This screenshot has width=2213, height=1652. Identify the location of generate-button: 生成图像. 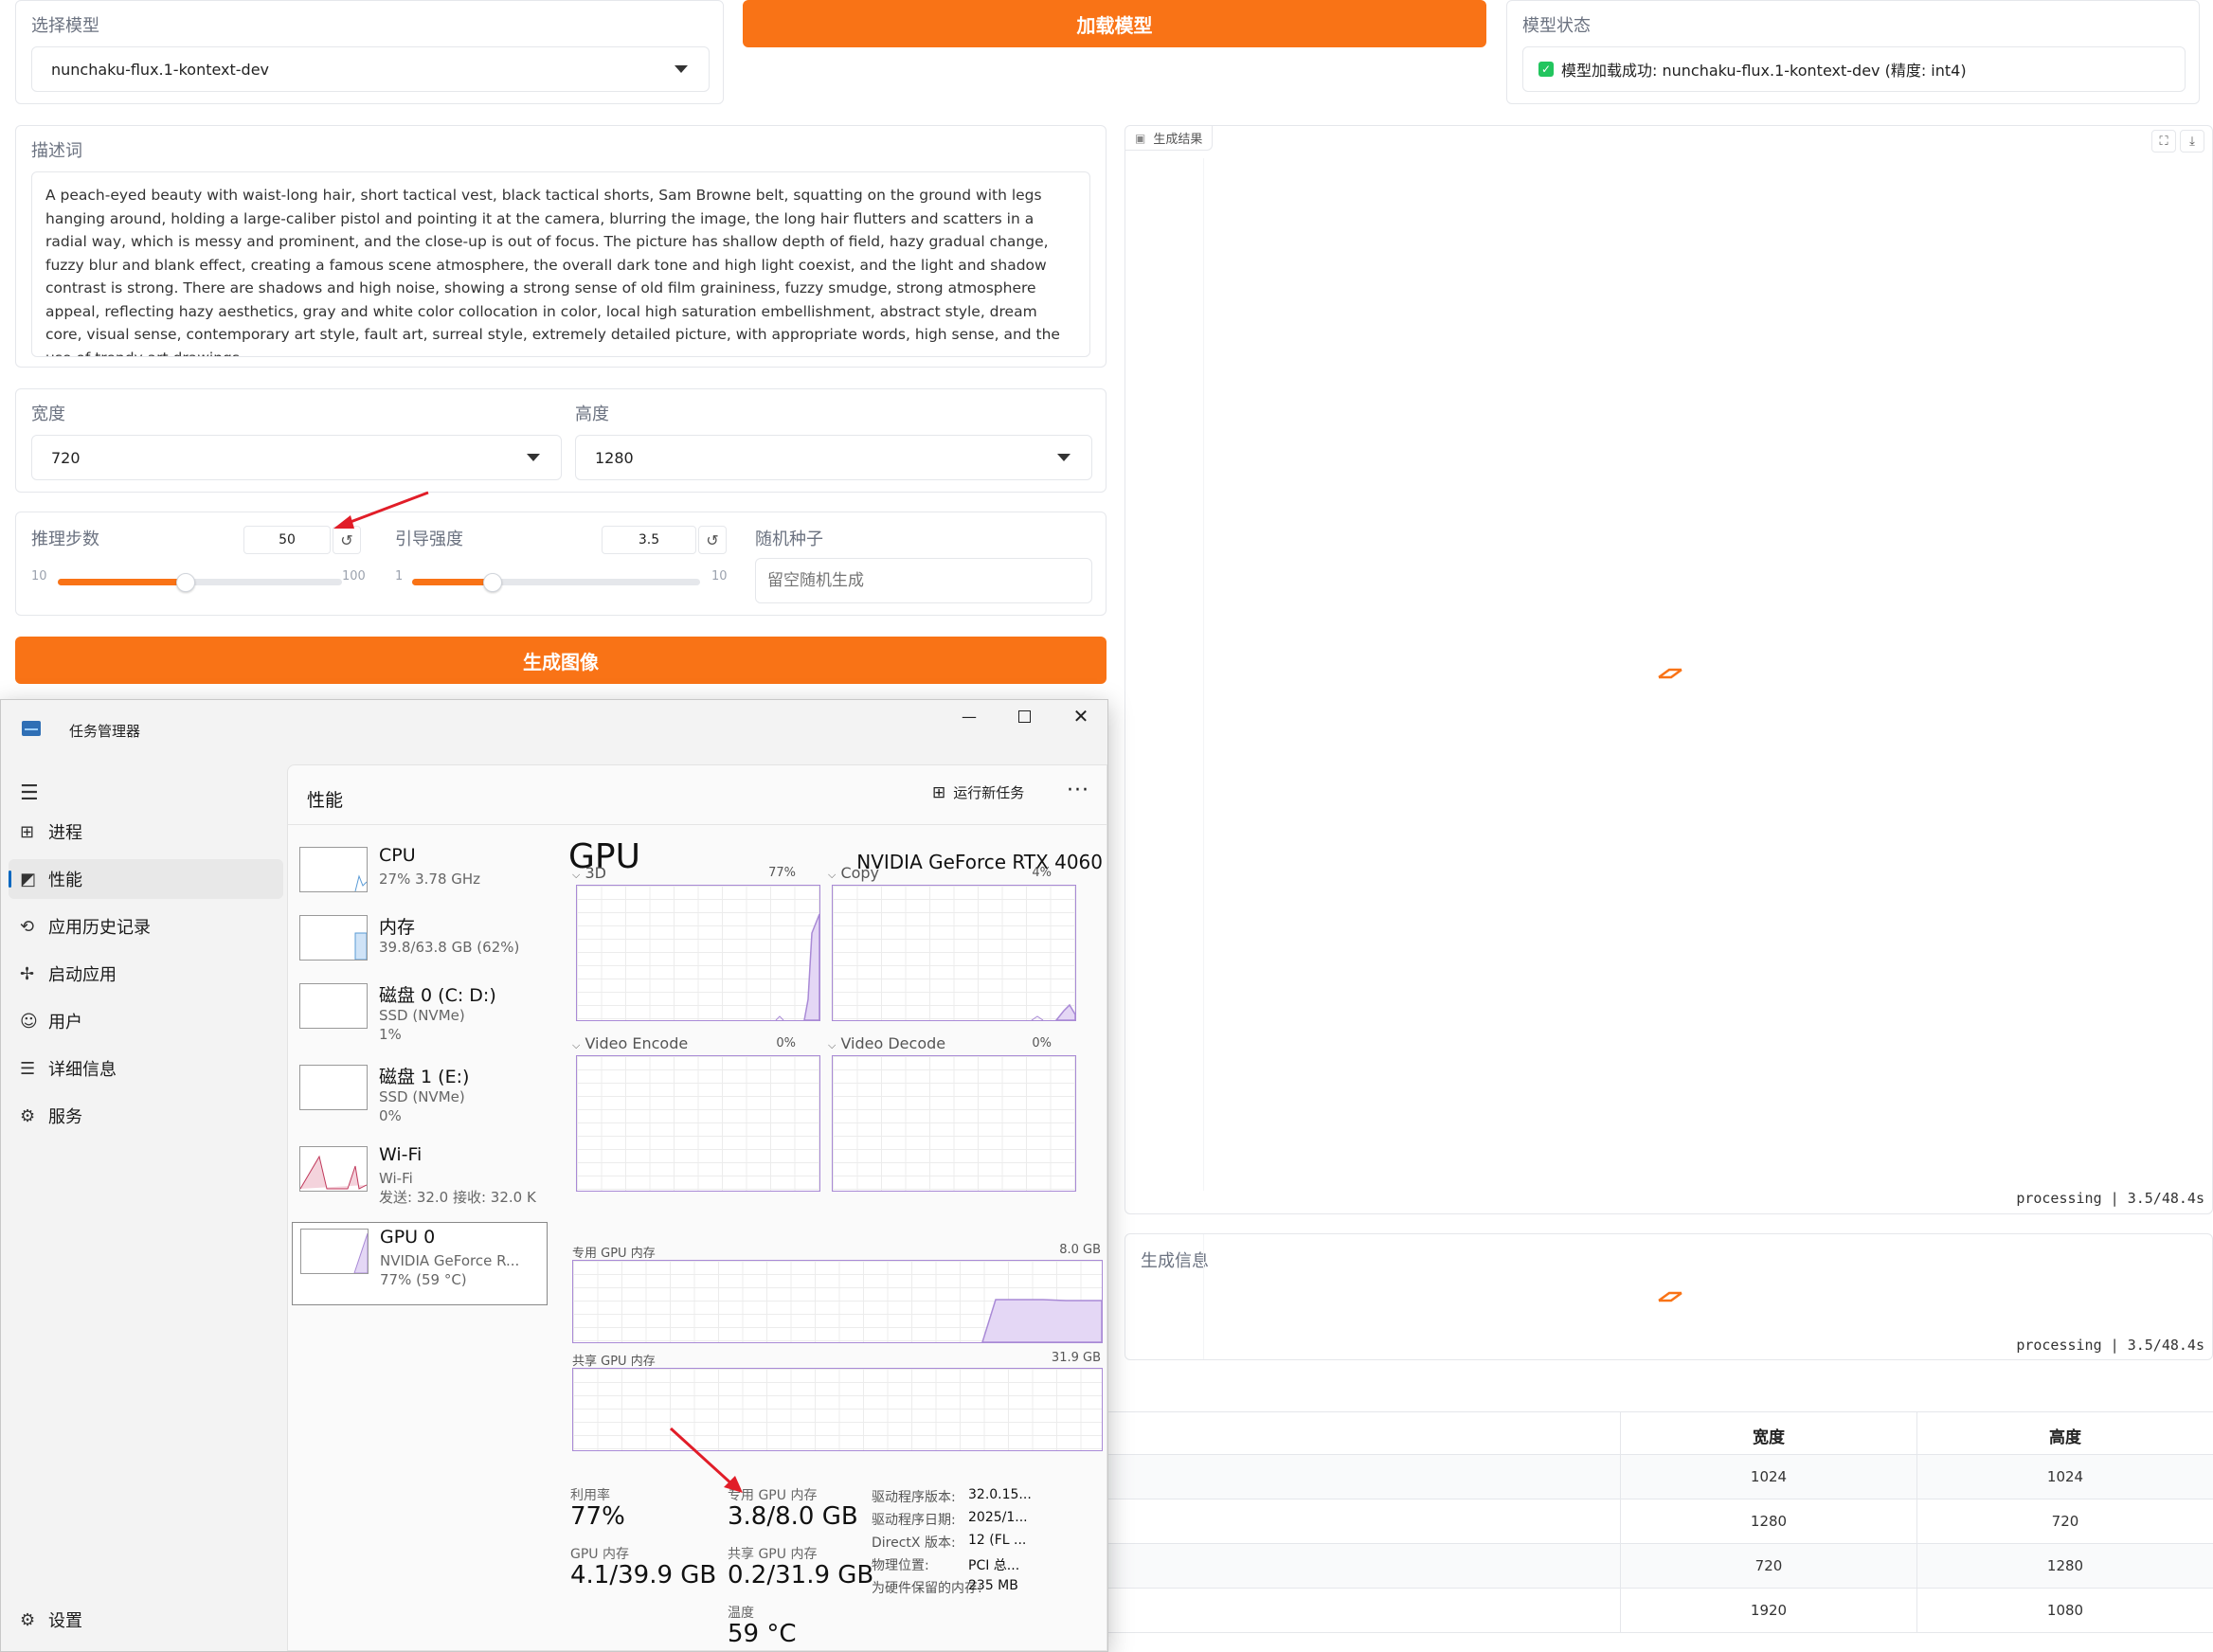
(560, 660).